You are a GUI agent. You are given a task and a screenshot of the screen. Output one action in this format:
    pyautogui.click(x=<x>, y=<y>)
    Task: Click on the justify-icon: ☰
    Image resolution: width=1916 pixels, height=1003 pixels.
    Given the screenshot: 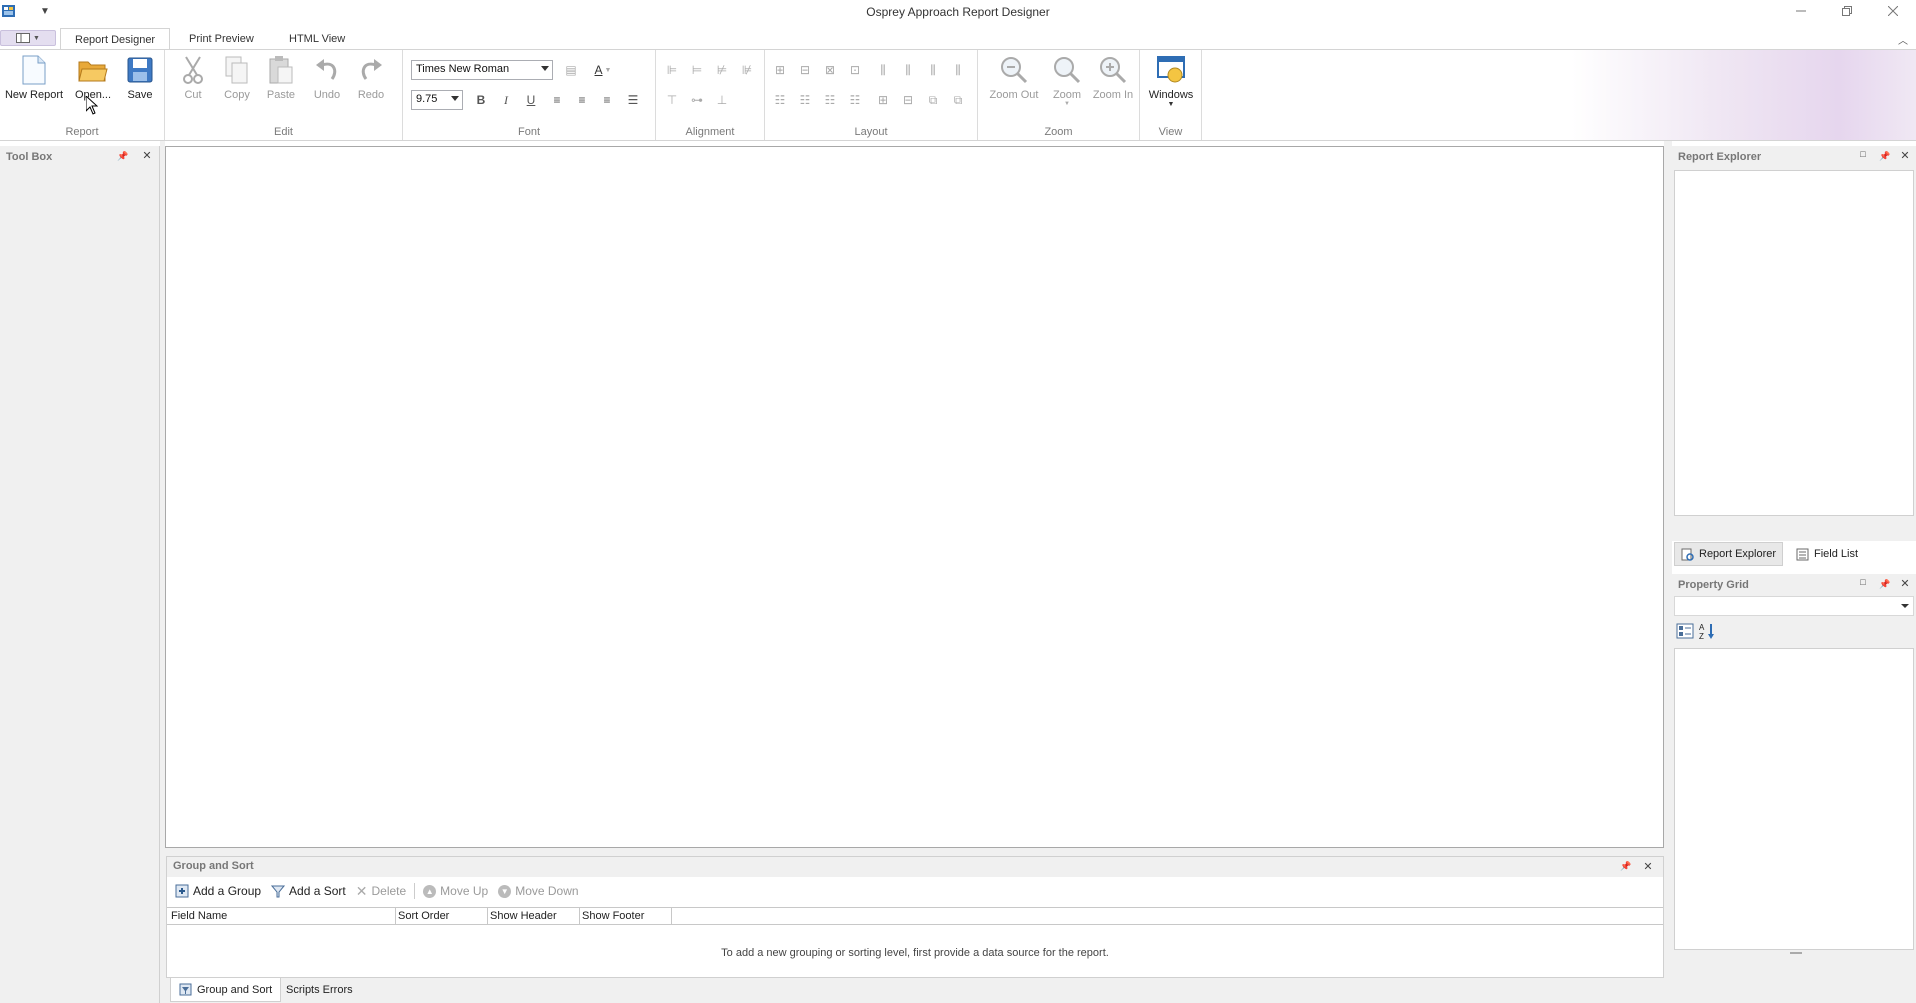 What is the action you would take?
    pyautogui.click(x=633, y=100)
    